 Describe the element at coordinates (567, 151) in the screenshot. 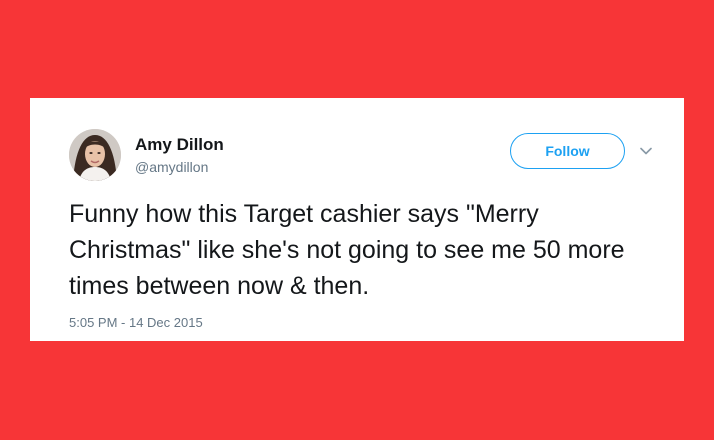

I see `follow-button: Follow` at that location.